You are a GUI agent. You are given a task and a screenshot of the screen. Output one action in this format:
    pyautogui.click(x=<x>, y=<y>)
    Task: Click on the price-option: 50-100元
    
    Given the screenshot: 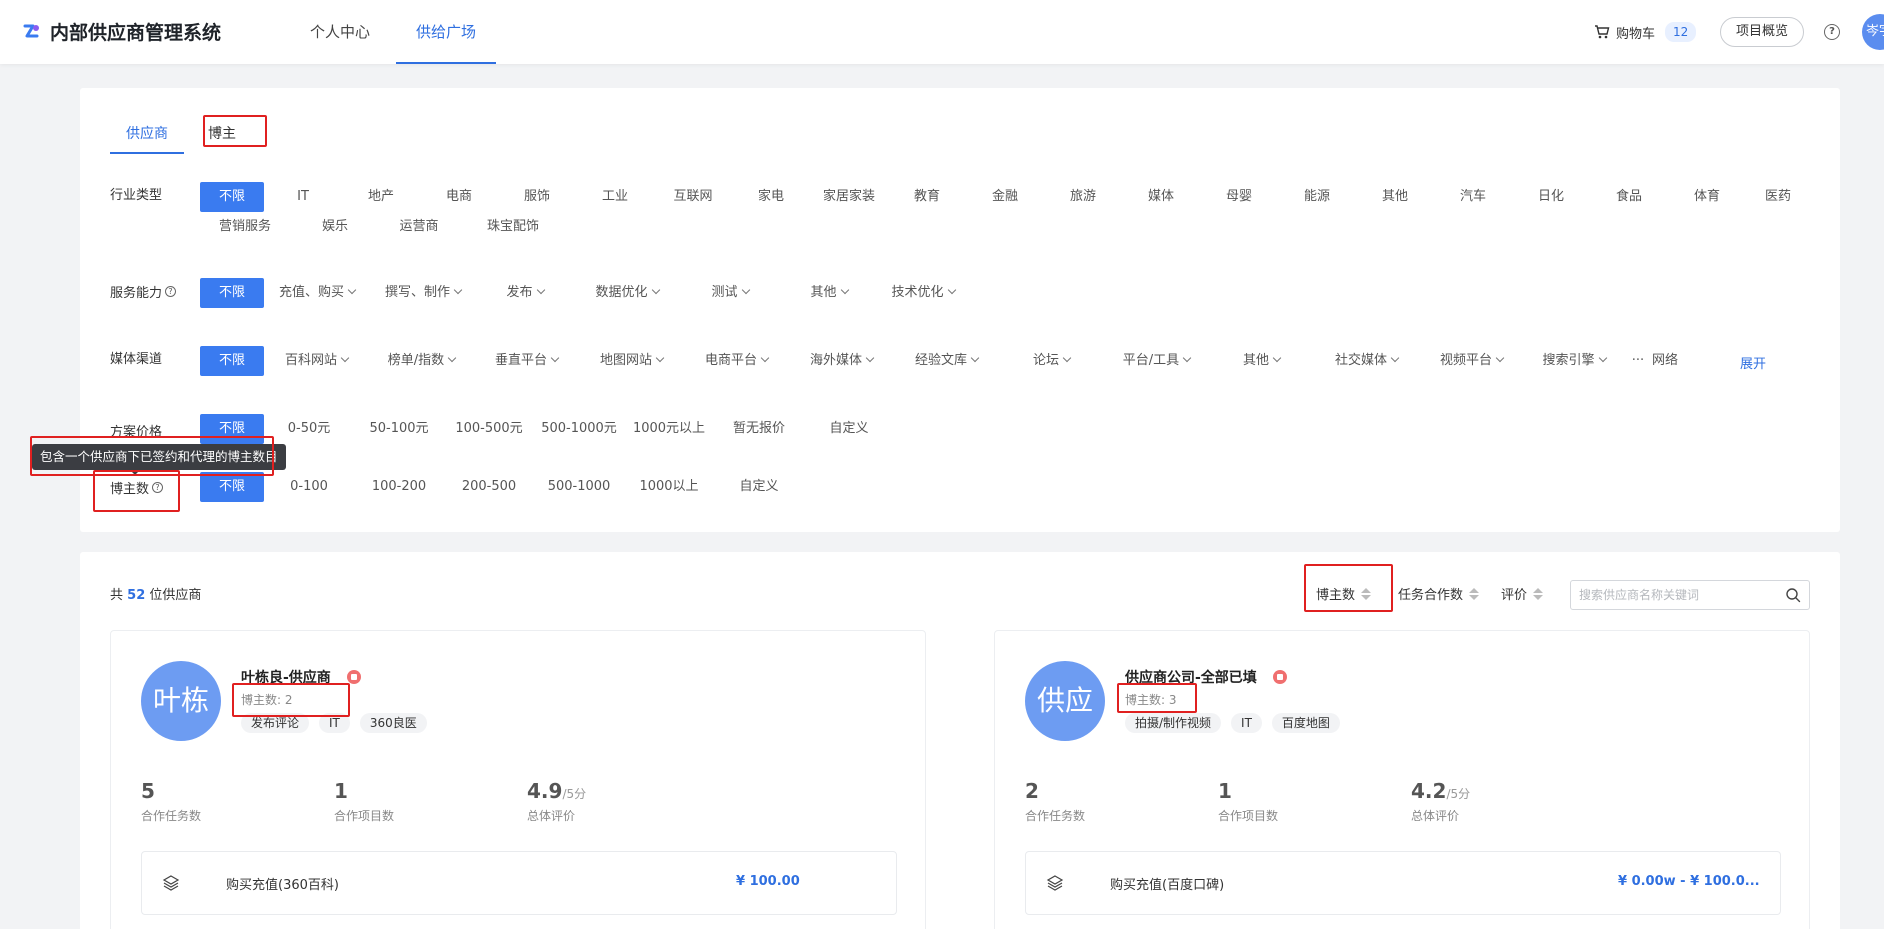 What is the action you would take?
    pyautogui.click(x=399, y=429)
    